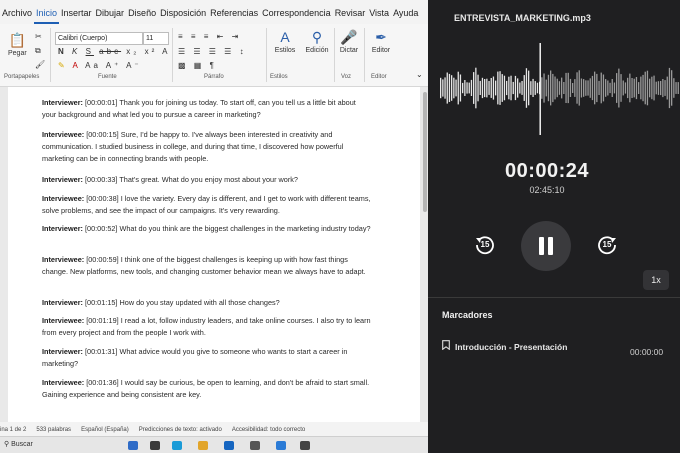  Describe the element at coordinates (350, 15) in the screenshot. I see `tab-revisar: Revisar` at that location.